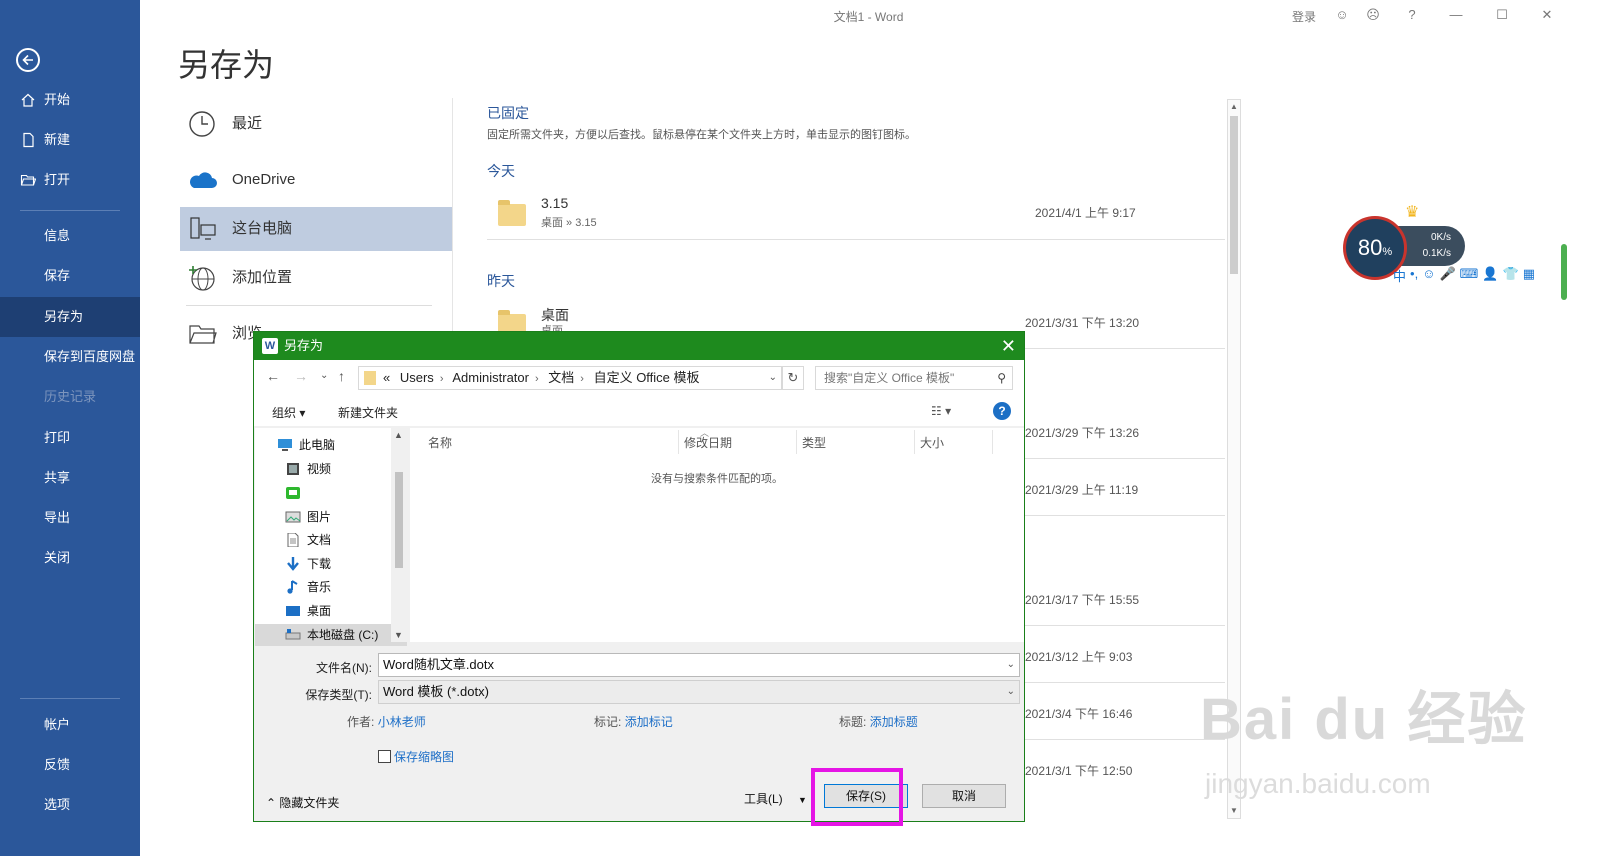 The image size is (1597, 856). What do you see at coordinates (1001, 378) in the screenshot?
I see `search-icon: ⚲` at bounding box center [1001, 378].